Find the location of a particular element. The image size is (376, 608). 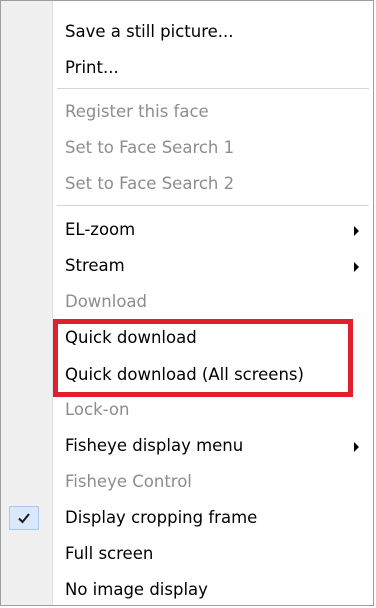

menu-item-label: Set to Face Search 2 is located at coordinates (150, 183).